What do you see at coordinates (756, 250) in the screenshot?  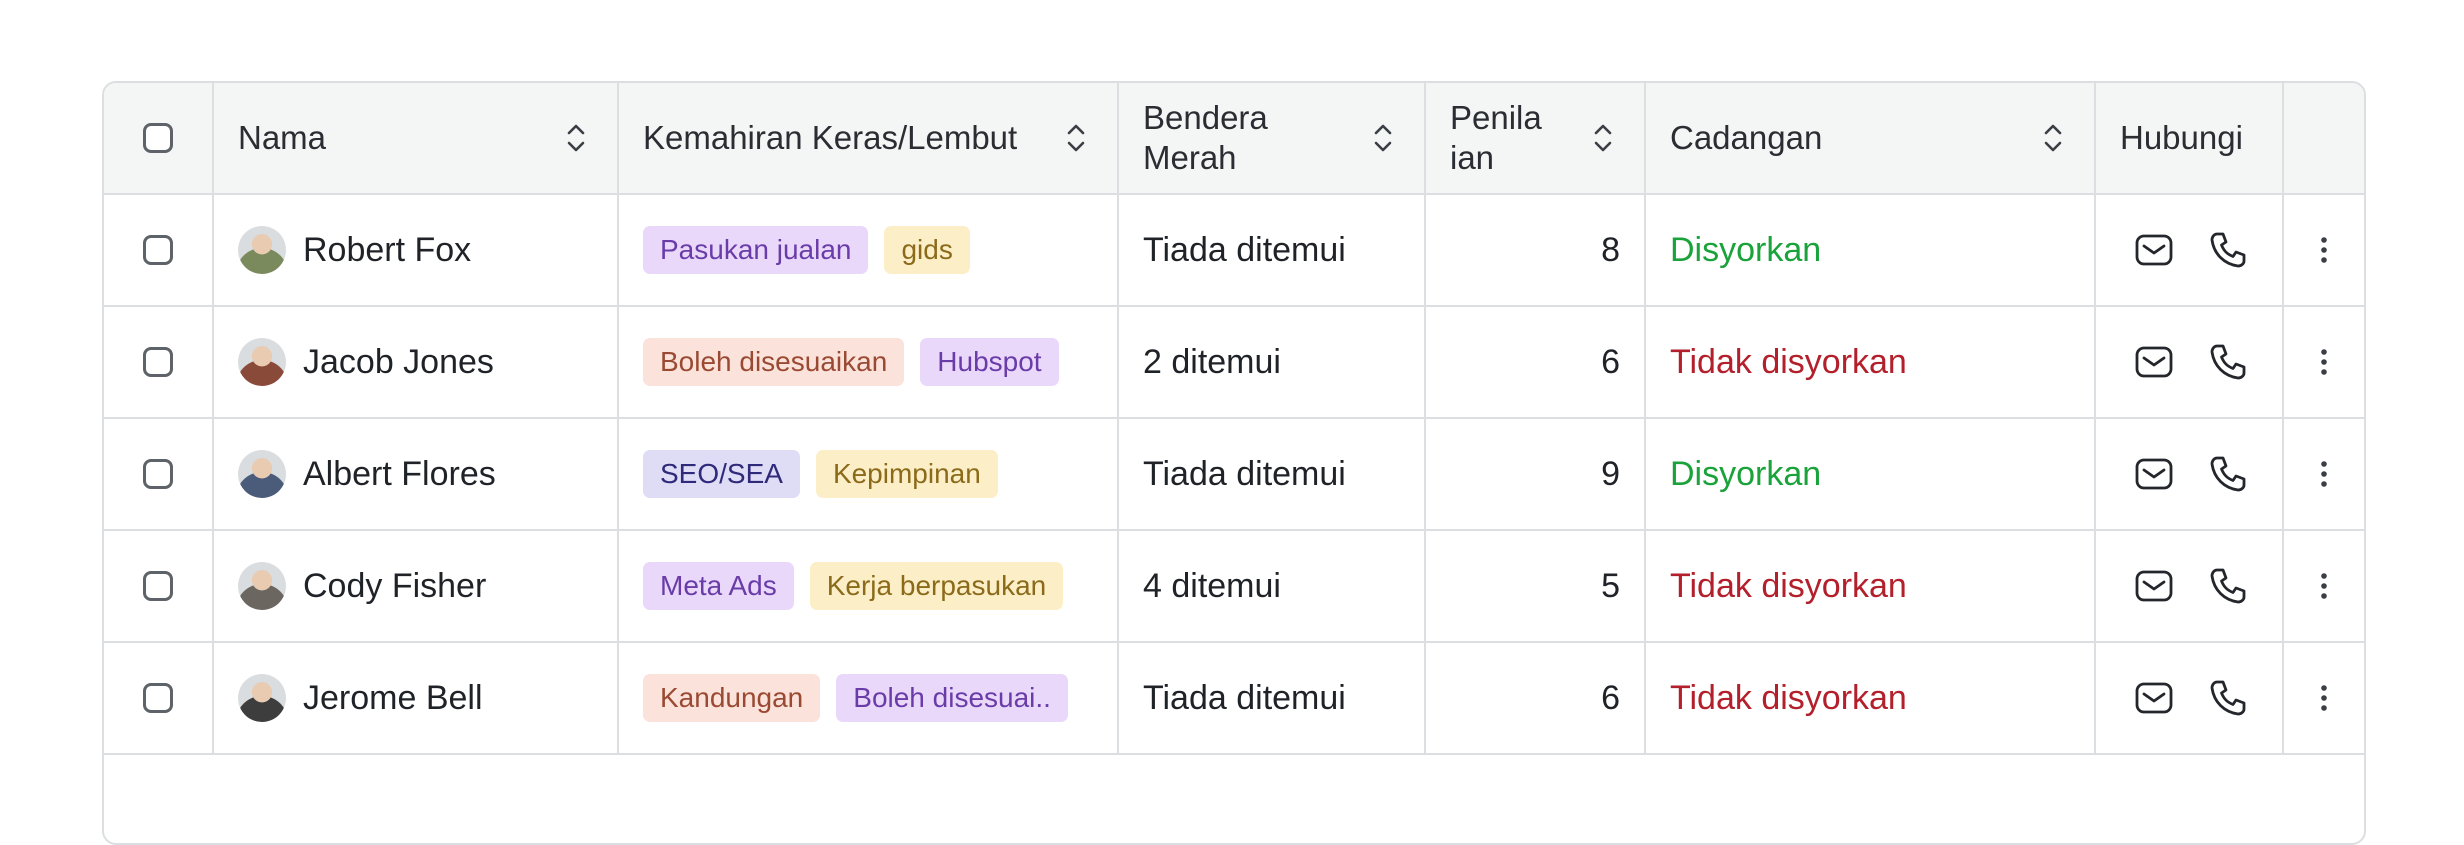 I see `skill-tag: Pasukan jualan` at bounding box center [756, 250].